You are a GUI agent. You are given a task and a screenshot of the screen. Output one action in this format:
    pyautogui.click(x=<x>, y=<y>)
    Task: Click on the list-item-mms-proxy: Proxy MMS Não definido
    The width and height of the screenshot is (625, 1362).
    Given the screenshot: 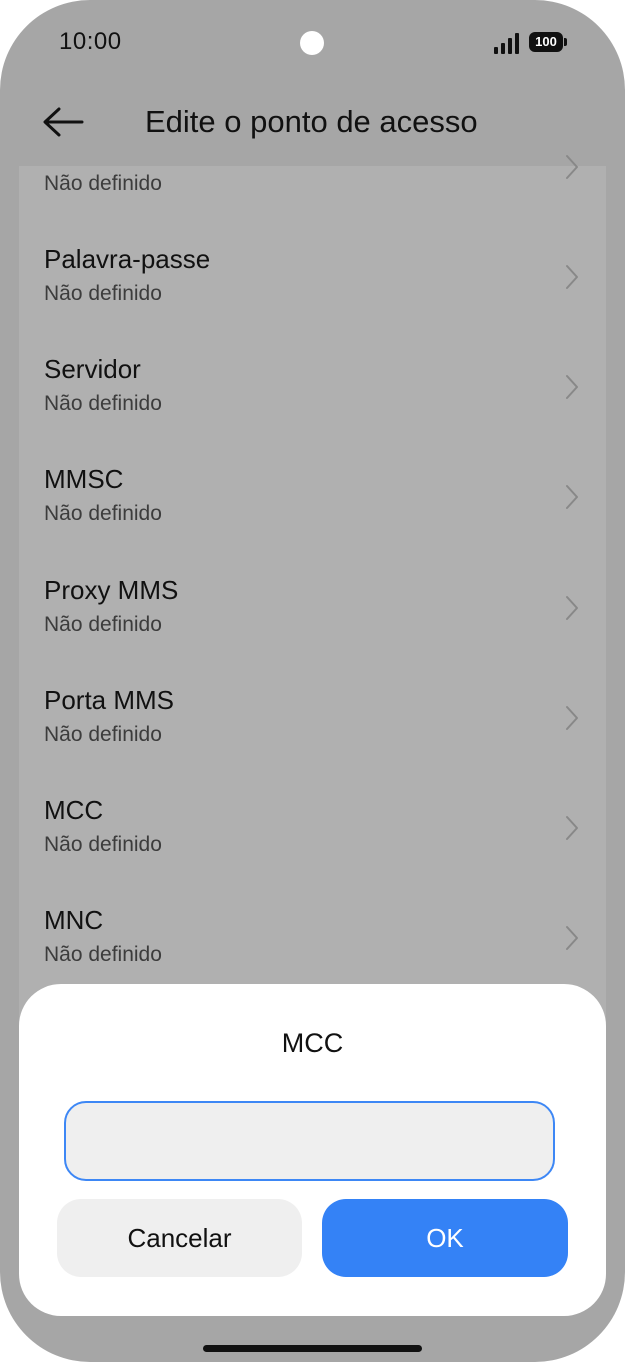 What is the action you would take?
    pyautogui.click(x=312, y=624)
    